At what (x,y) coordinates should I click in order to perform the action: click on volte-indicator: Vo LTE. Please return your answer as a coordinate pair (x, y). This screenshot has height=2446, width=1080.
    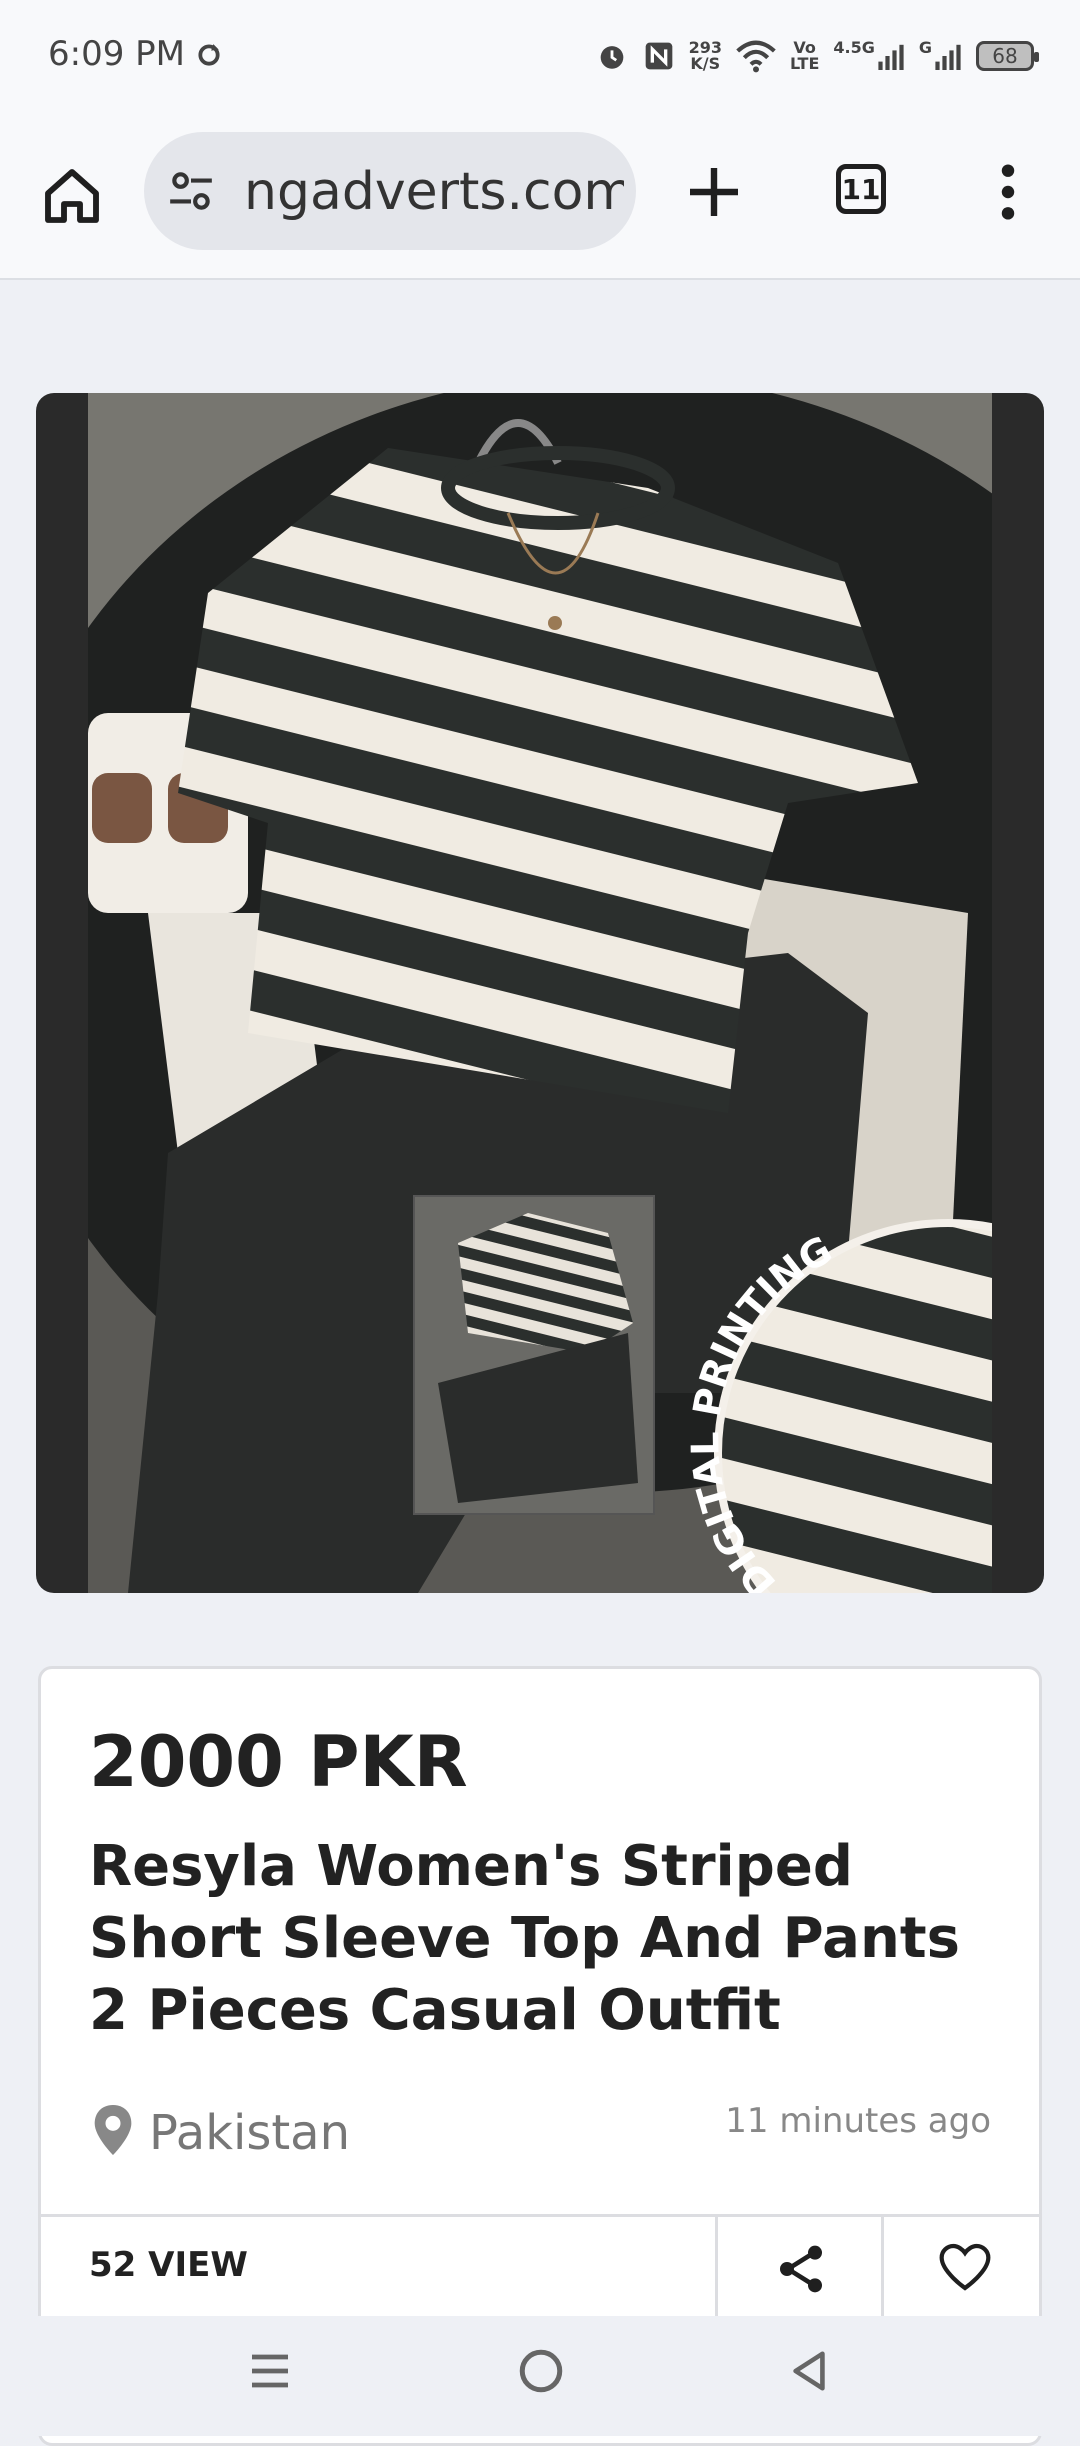
    Looking at the image, I should click on (804, 55).